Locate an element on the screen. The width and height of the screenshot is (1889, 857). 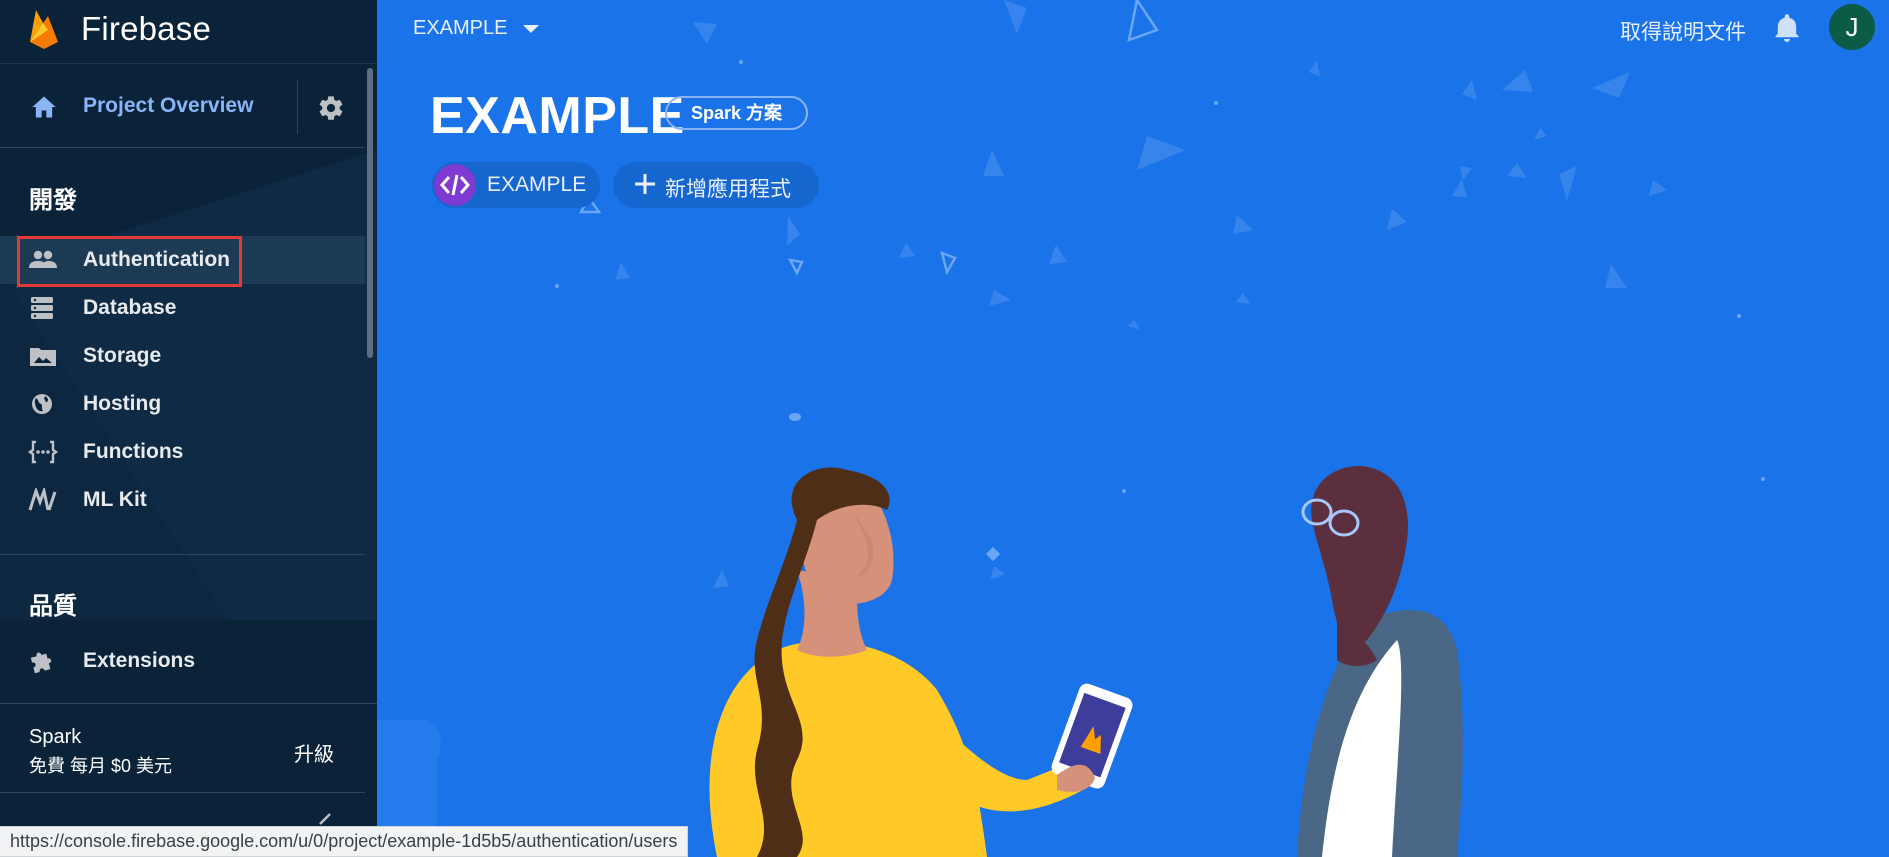
section-title-develop: 開發 is located at coordinates (53, 200).